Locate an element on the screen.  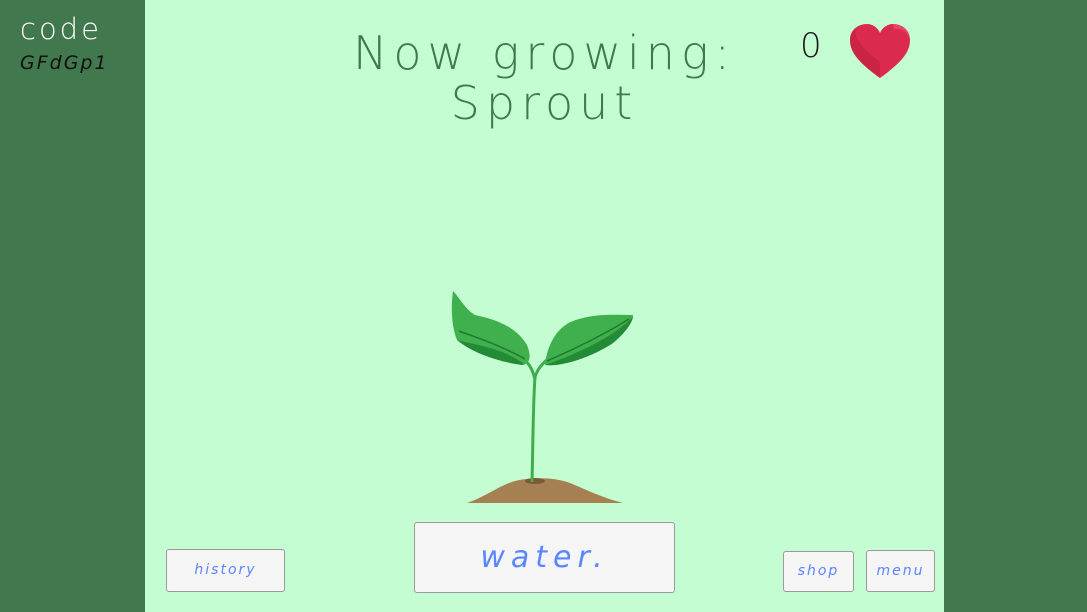
code-value: GFdGp1 is located at coordinates (64, 63).